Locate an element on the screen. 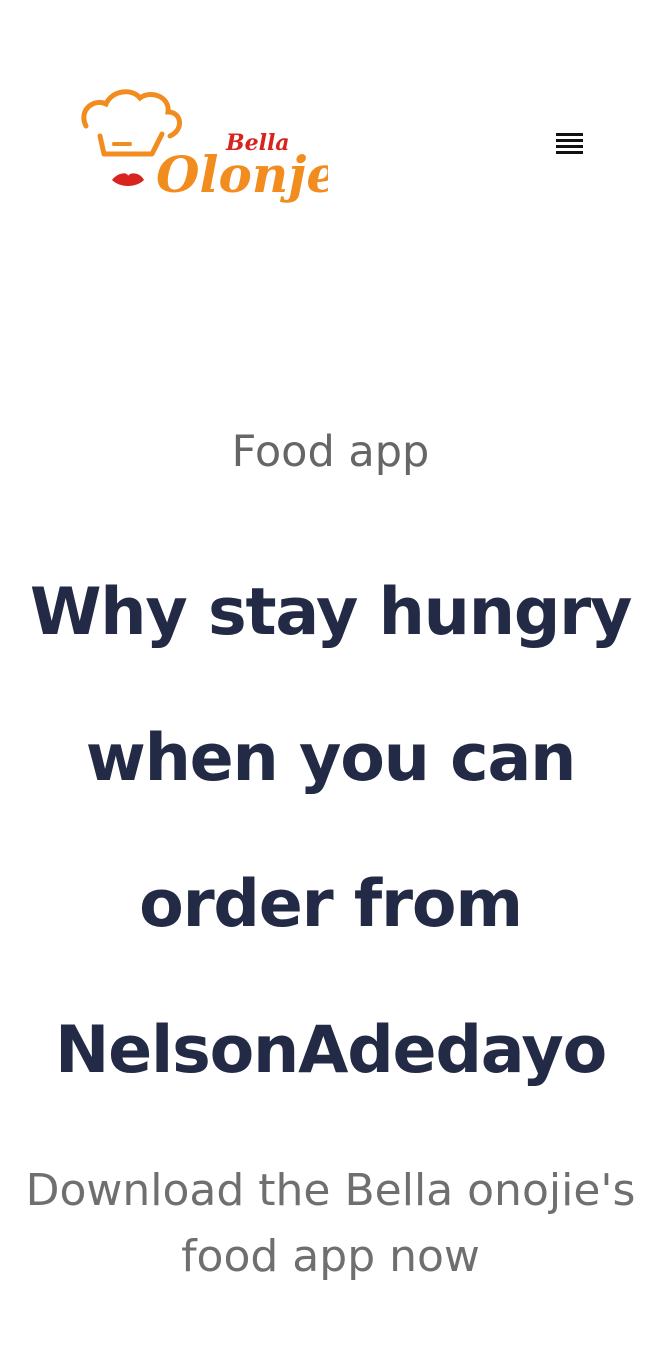 The height and width of the screenshot is (1369, 661). hero-subtext: Download the Bella onojie's food app now is located at coordinates (330, 1224).